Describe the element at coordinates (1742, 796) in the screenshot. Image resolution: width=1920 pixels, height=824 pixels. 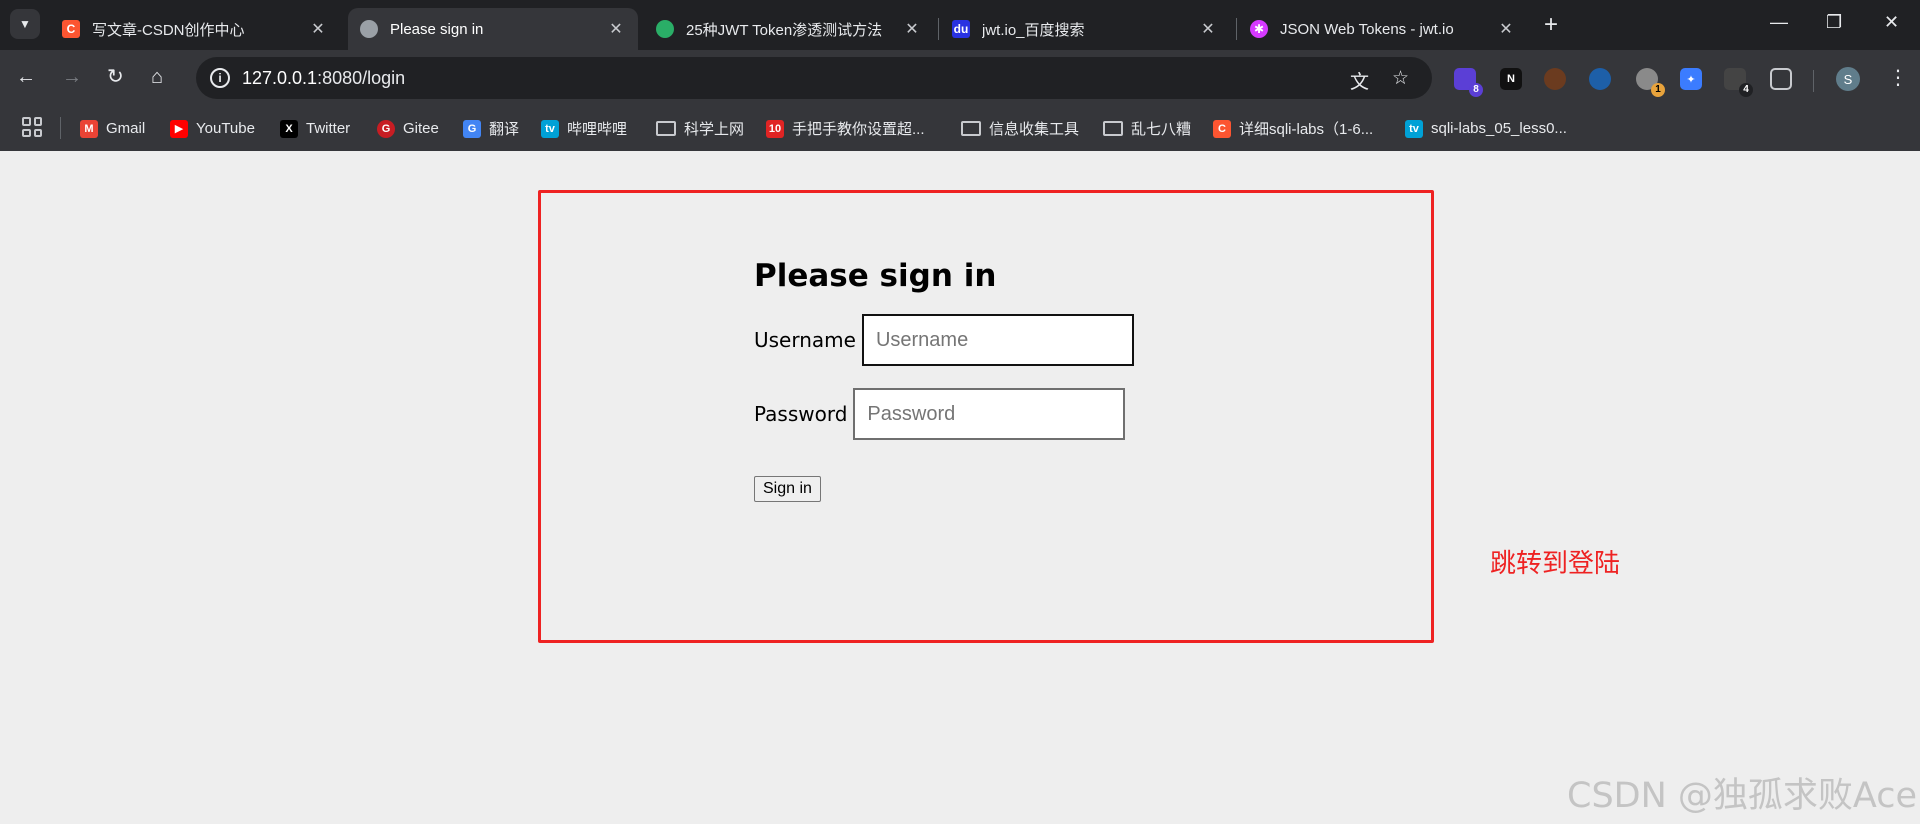
I see `watermark-text: CSDN @独孤求败Ace` at that location.